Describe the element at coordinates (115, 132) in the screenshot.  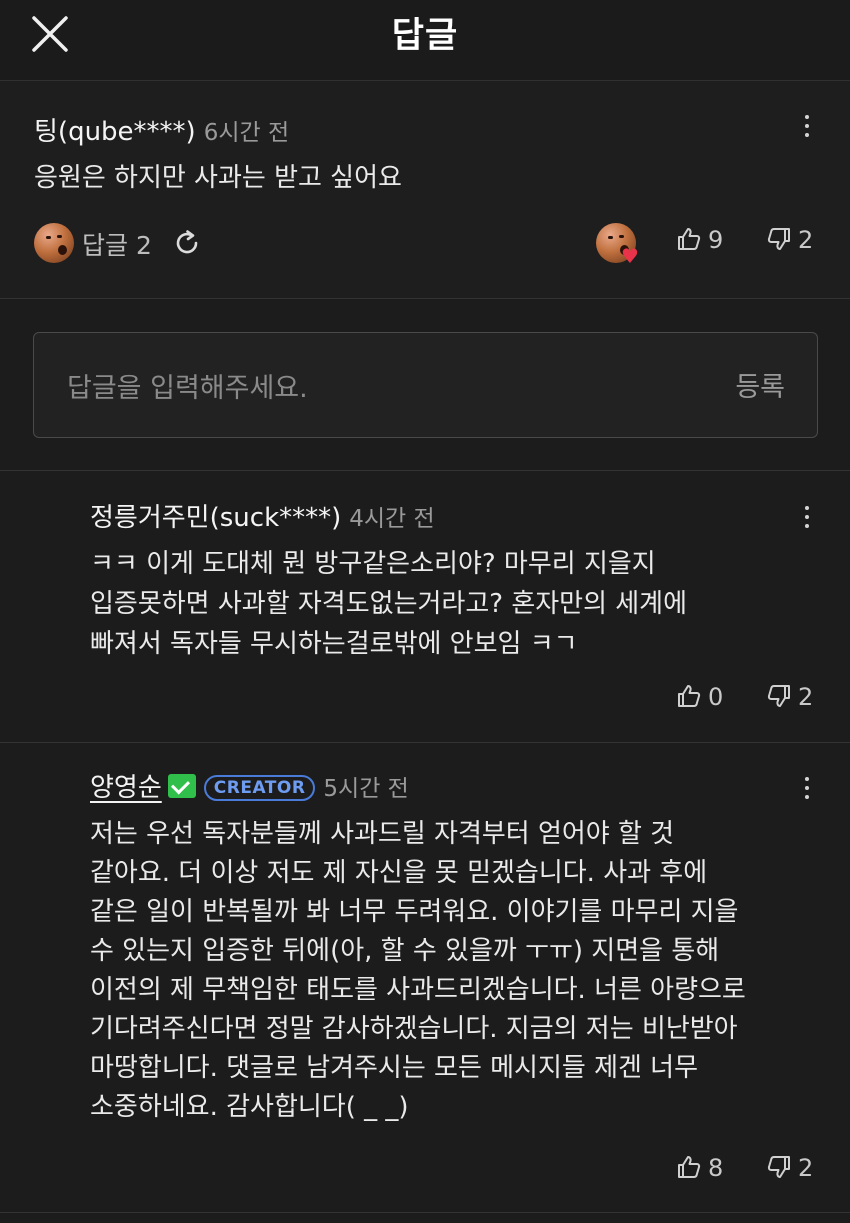
I see `comment-author: 팅(qube****)` at that location.